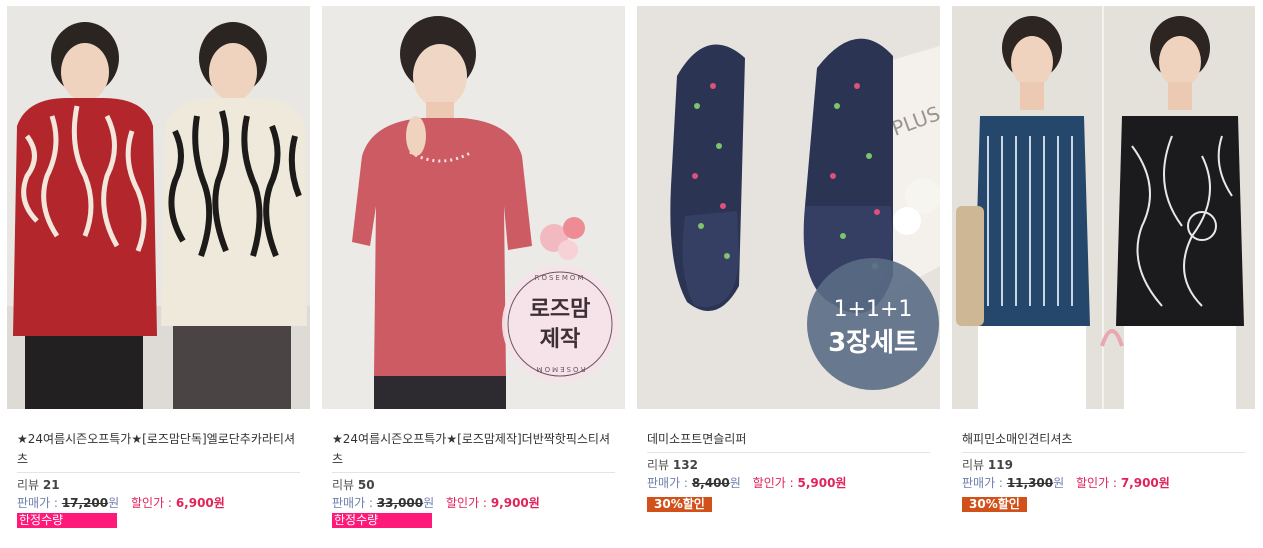 Image resolution: width=1263 pixels, height=548 pixels. Describe the element at coordinates (873, 309) in the screenshot. I see `set-badge-line-1: 1+1+1` at that location.